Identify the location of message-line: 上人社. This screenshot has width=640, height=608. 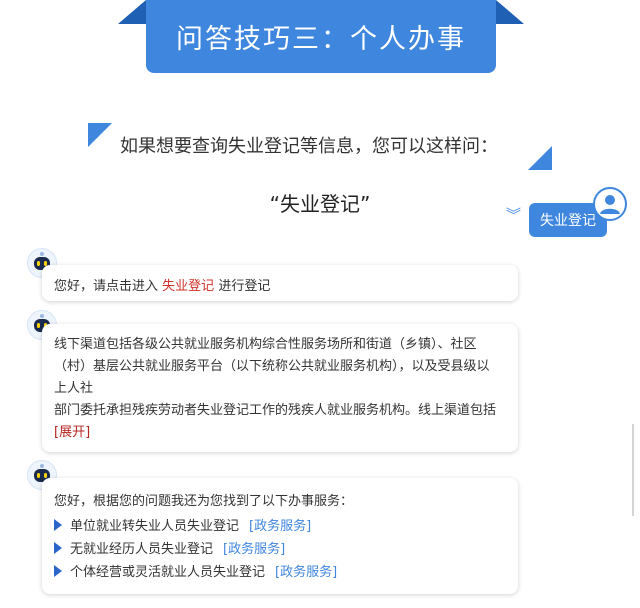
(74, 388).